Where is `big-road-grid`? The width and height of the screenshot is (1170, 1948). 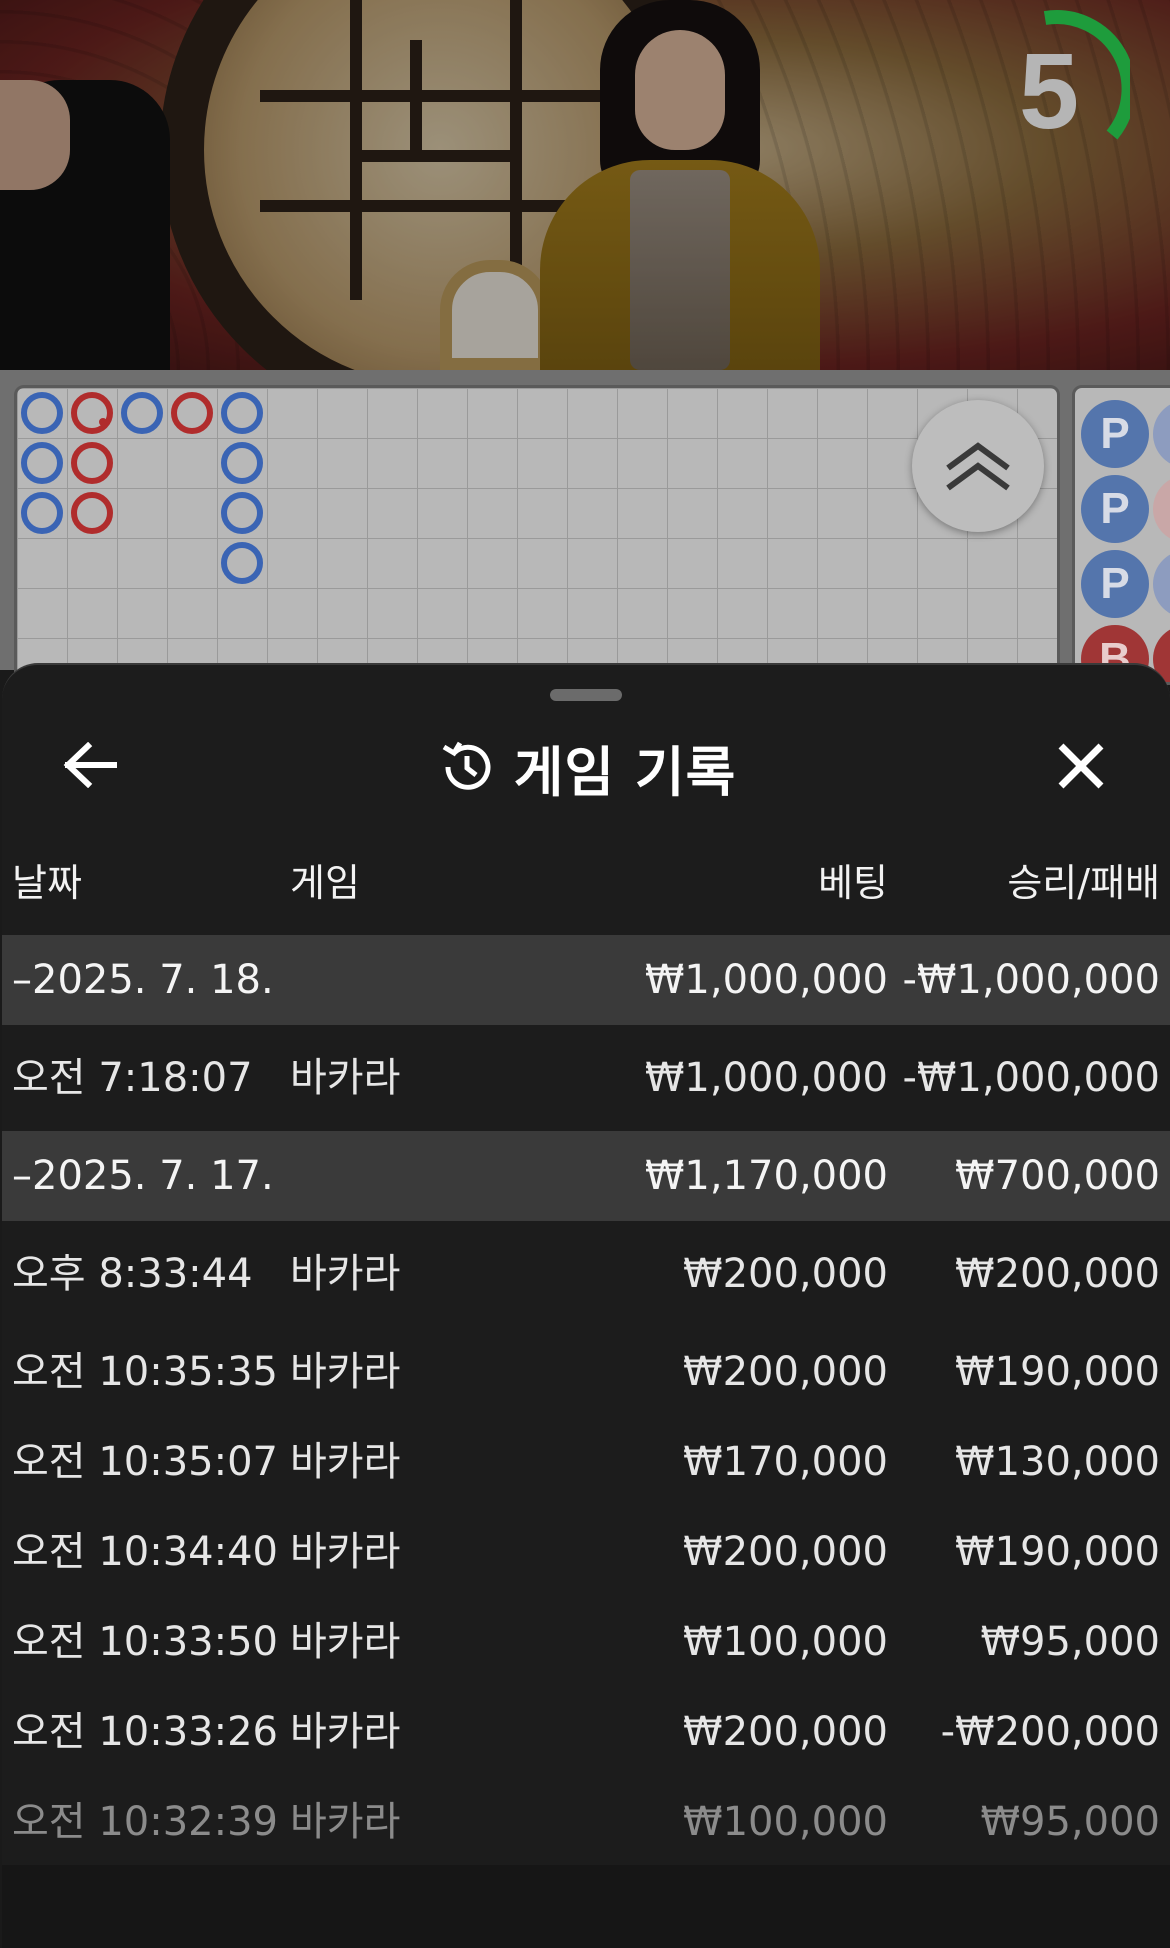
big-road-grid is located at coordinates (537, 535).